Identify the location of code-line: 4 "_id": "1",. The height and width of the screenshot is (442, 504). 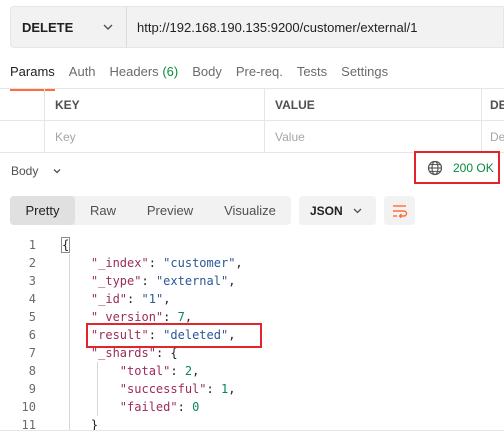
(252, 299).